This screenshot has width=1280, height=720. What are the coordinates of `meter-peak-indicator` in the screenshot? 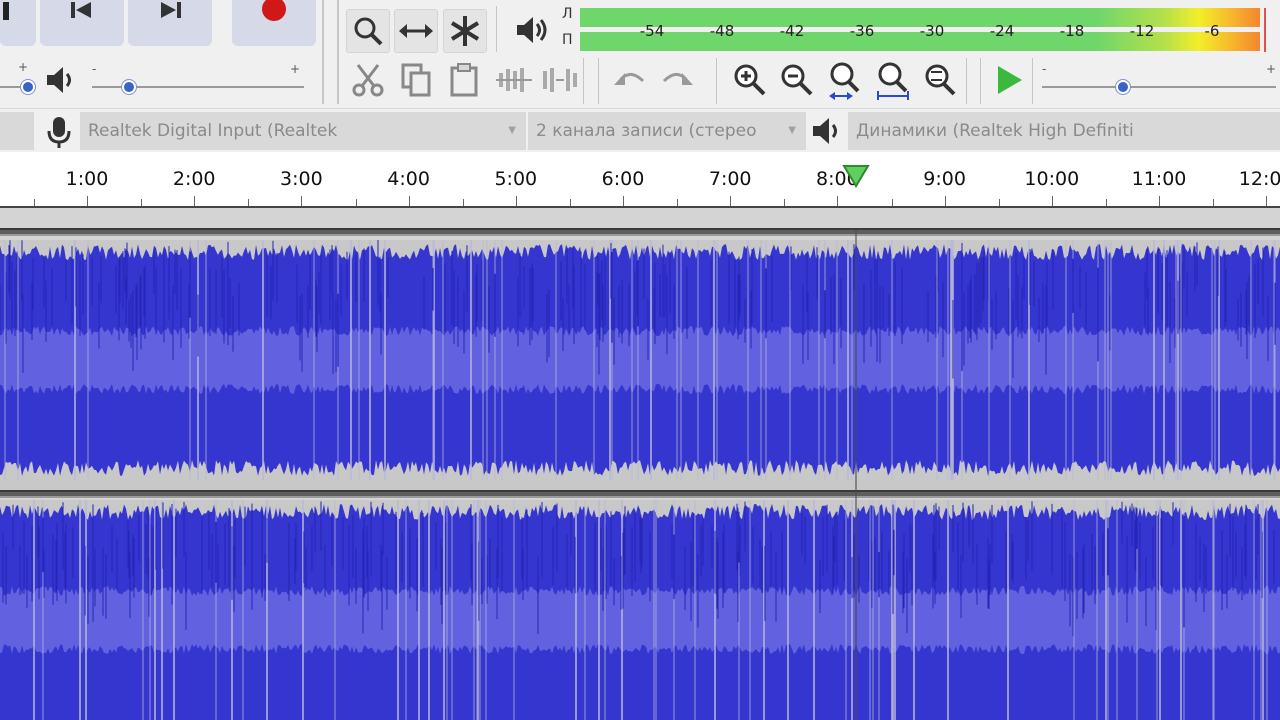 It's located at (1265, 30).